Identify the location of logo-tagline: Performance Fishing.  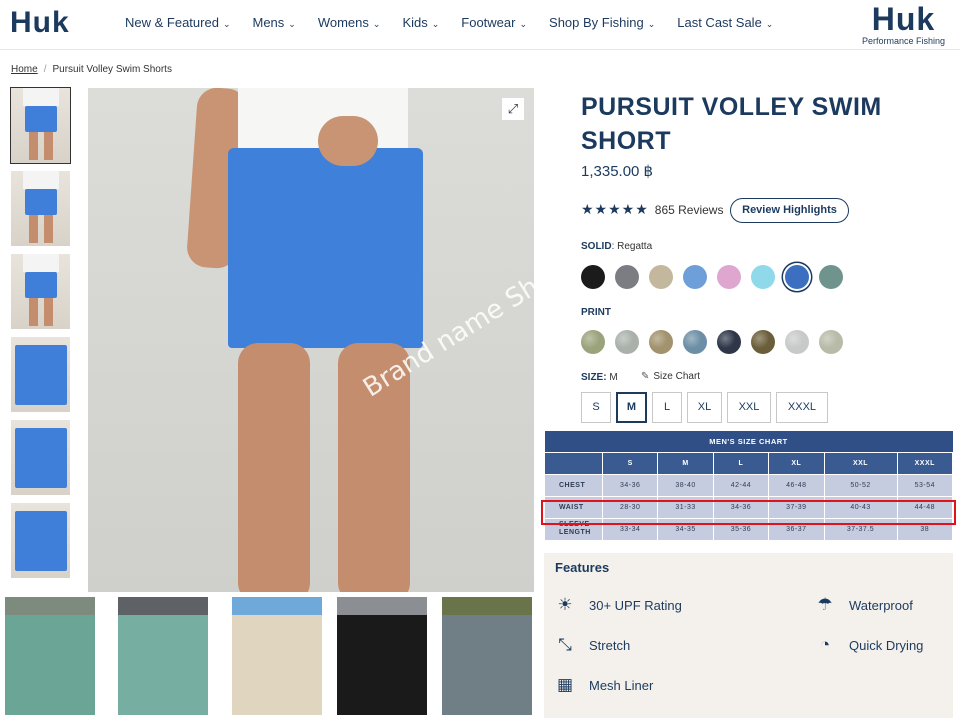
(903, 41).